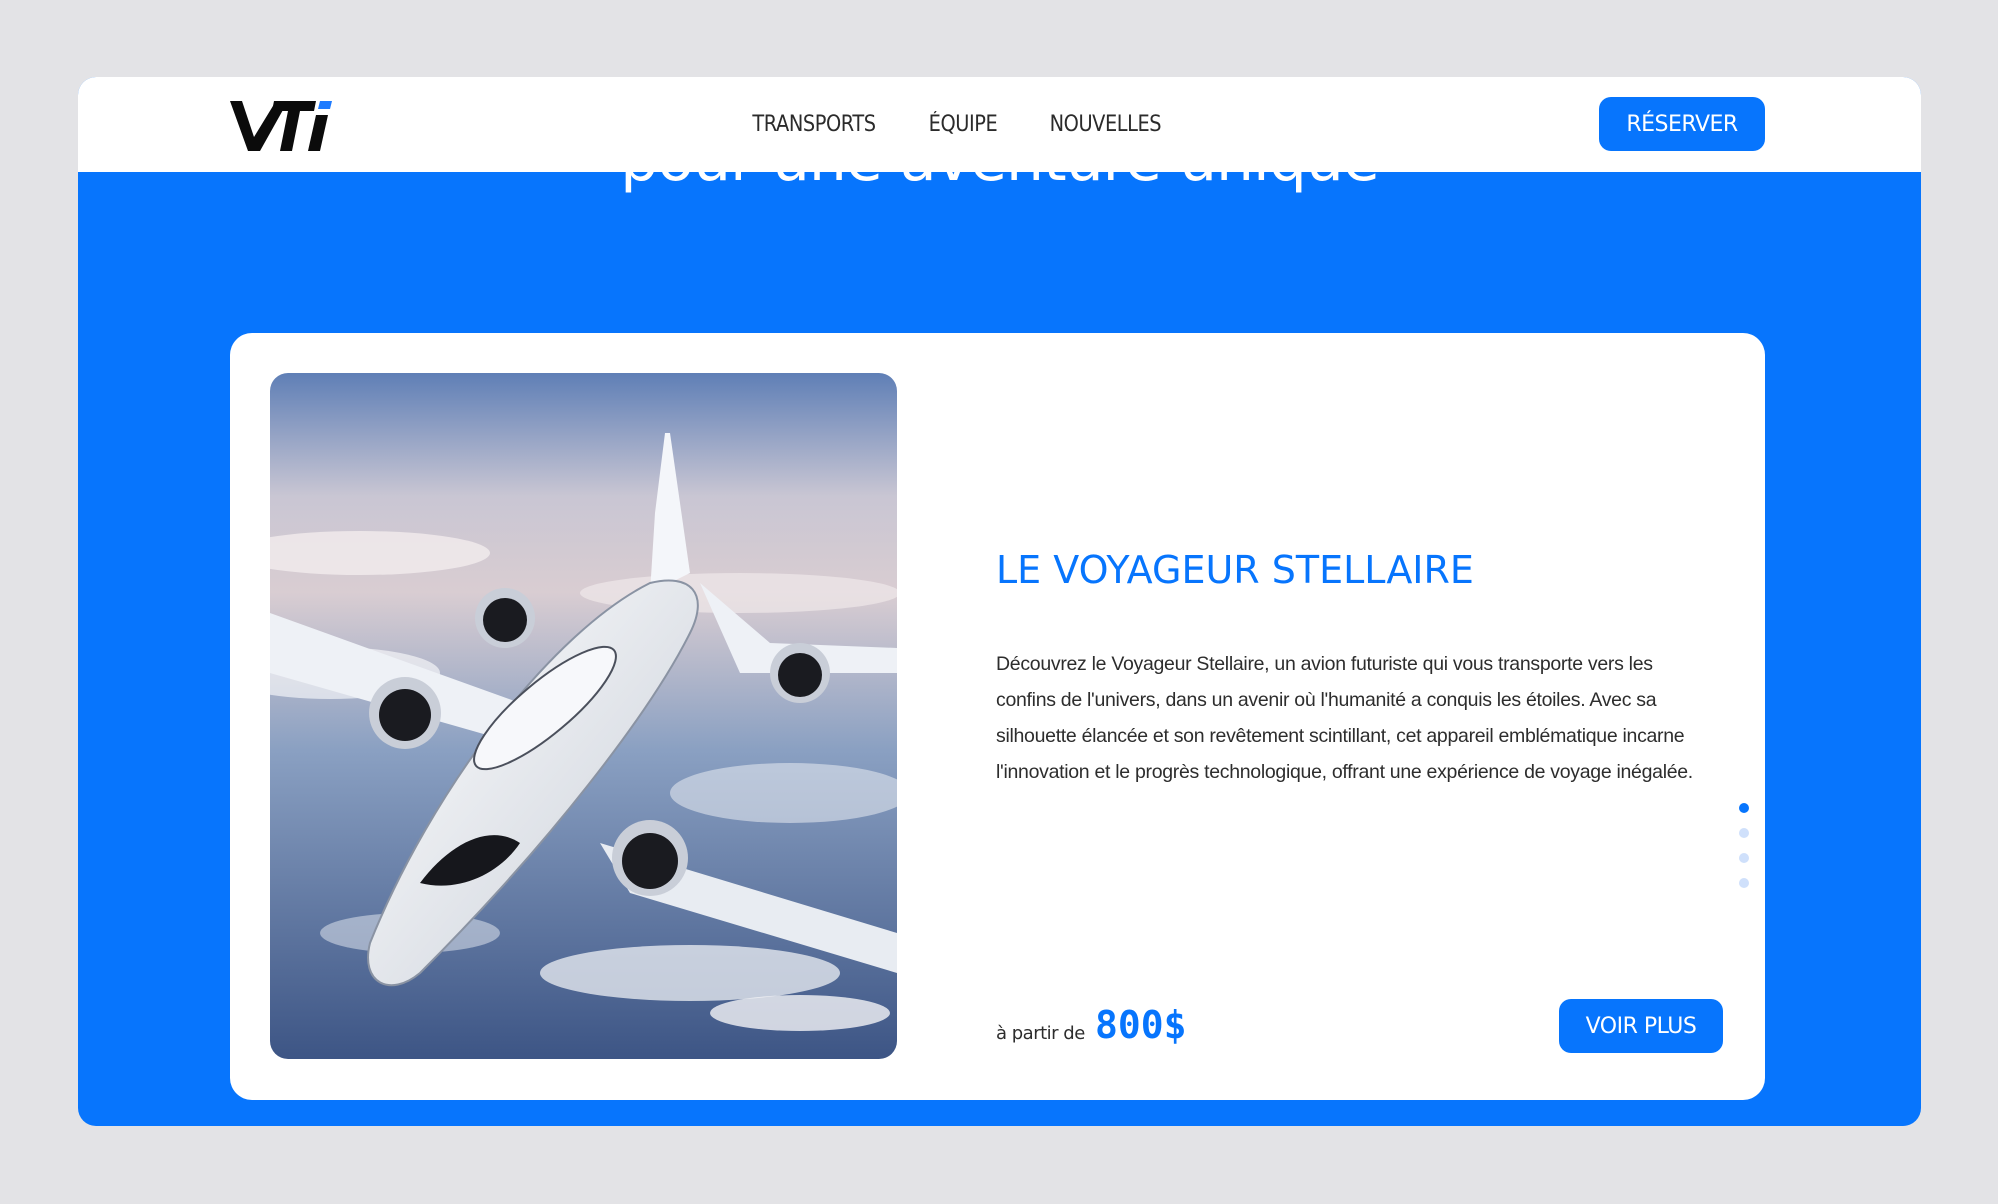  What do you see at coordinates (1641, 1026) in the screenshot?
I see `see-more-button: VOIR PLUS` at bounding box center [1641, 1026].